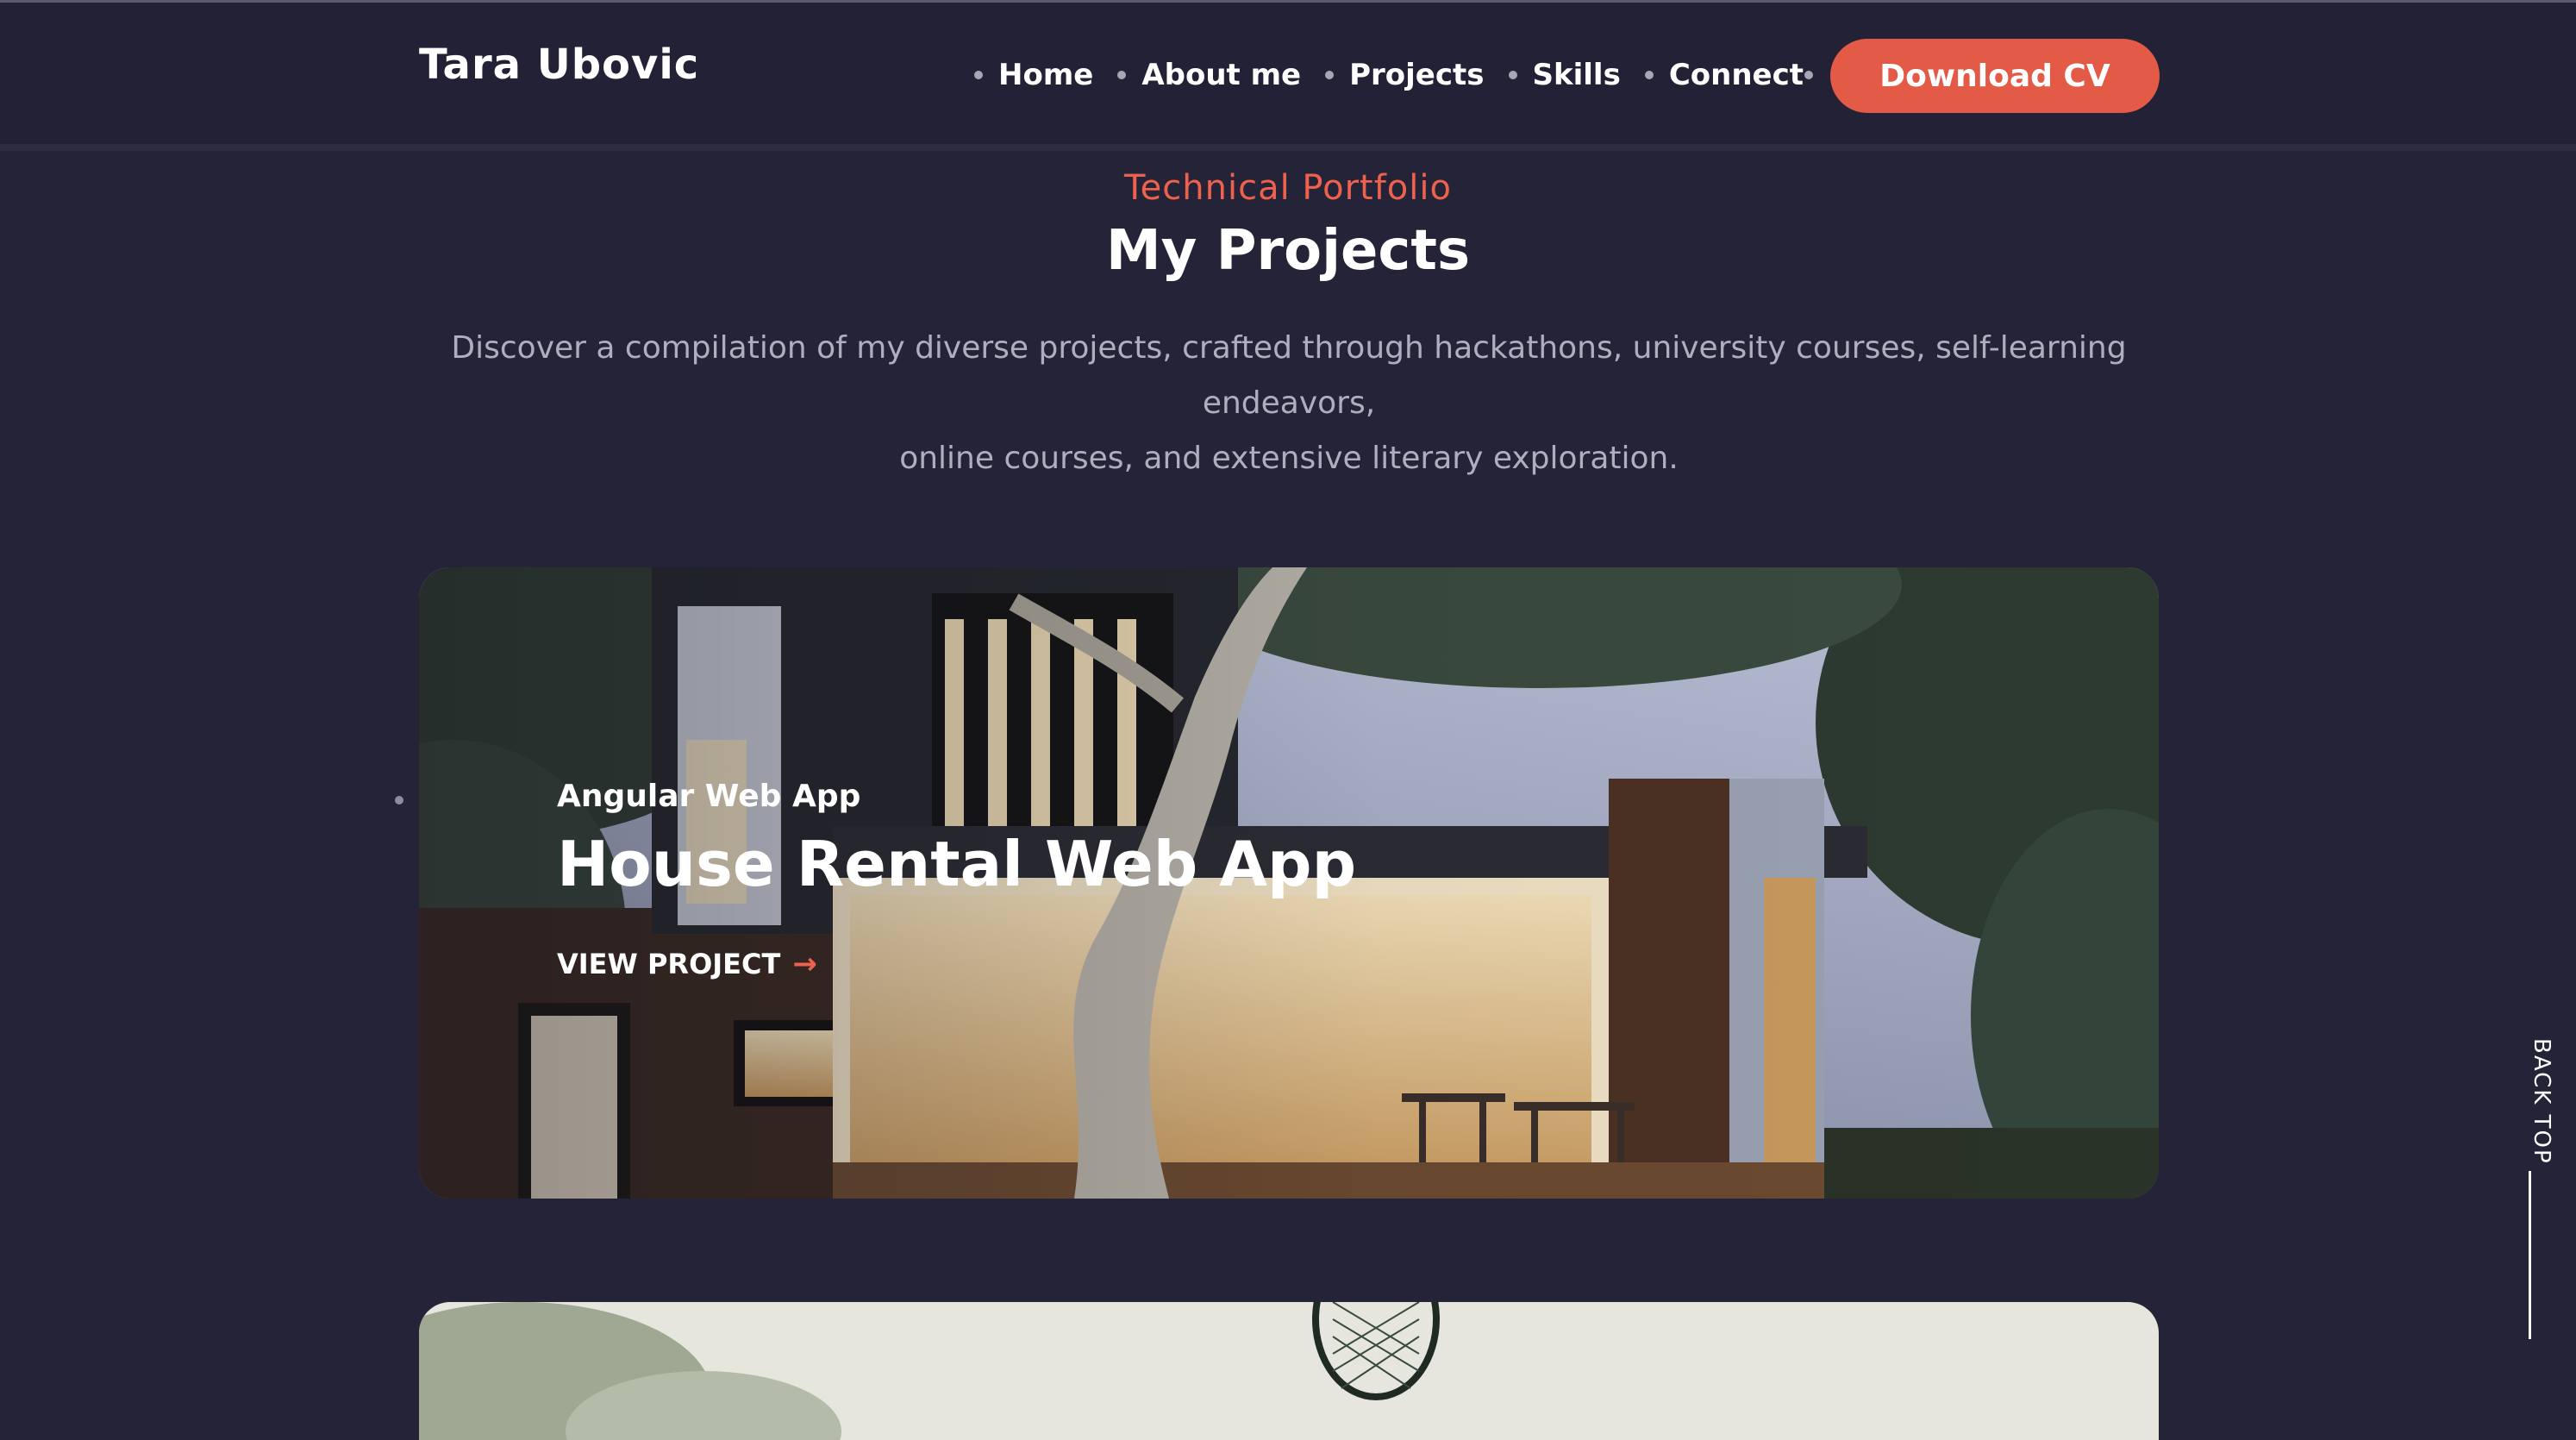 The height and width of the screenshot is (1440, 2576). I want to click on nav-label: Skills, so click(1576, 75).